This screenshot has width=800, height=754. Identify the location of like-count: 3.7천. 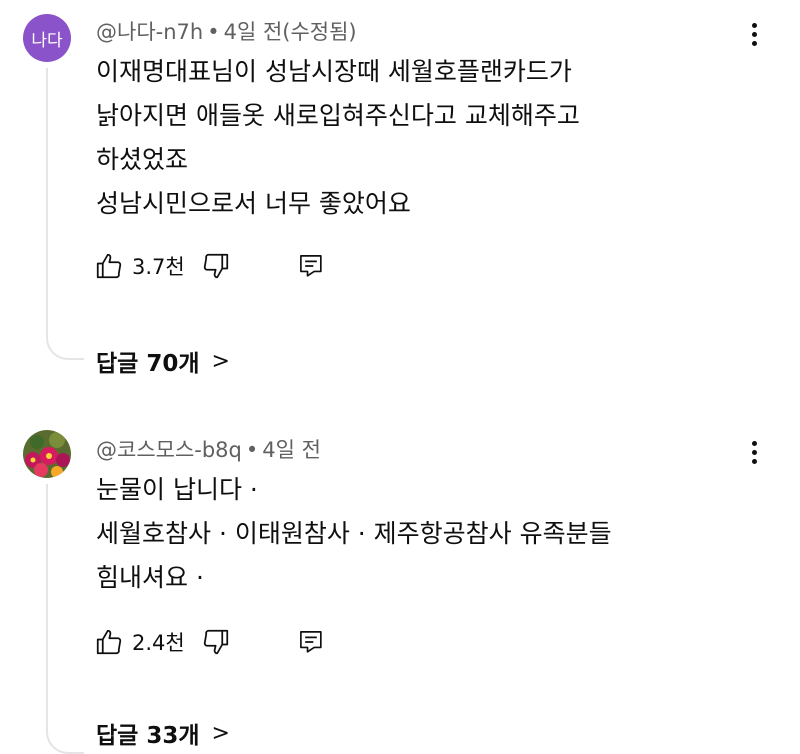
(158, 267).